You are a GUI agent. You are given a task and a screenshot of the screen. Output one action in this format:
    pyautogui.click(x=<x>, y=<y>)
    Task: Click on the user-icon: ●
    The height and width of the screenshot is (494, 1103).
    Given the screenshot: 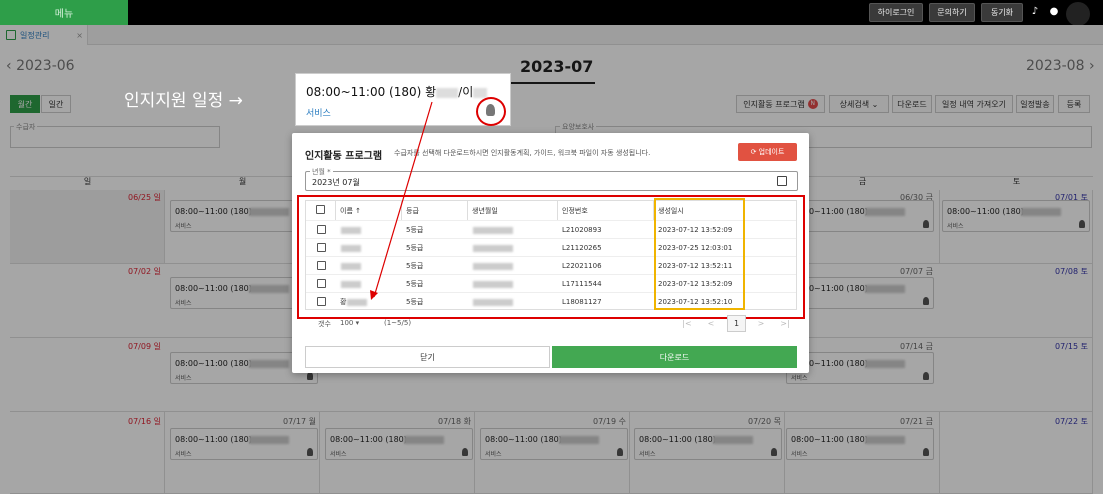 What is the action you would take?
    pyautogui.click(x=1054, y=12)
    